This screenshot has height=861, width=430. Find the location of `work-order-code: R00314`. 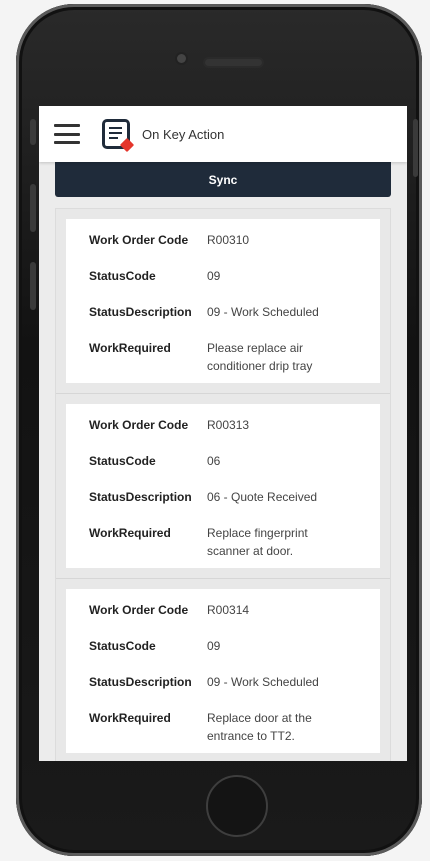

work-order-code: R00314 is located at coordinates (228, 610).